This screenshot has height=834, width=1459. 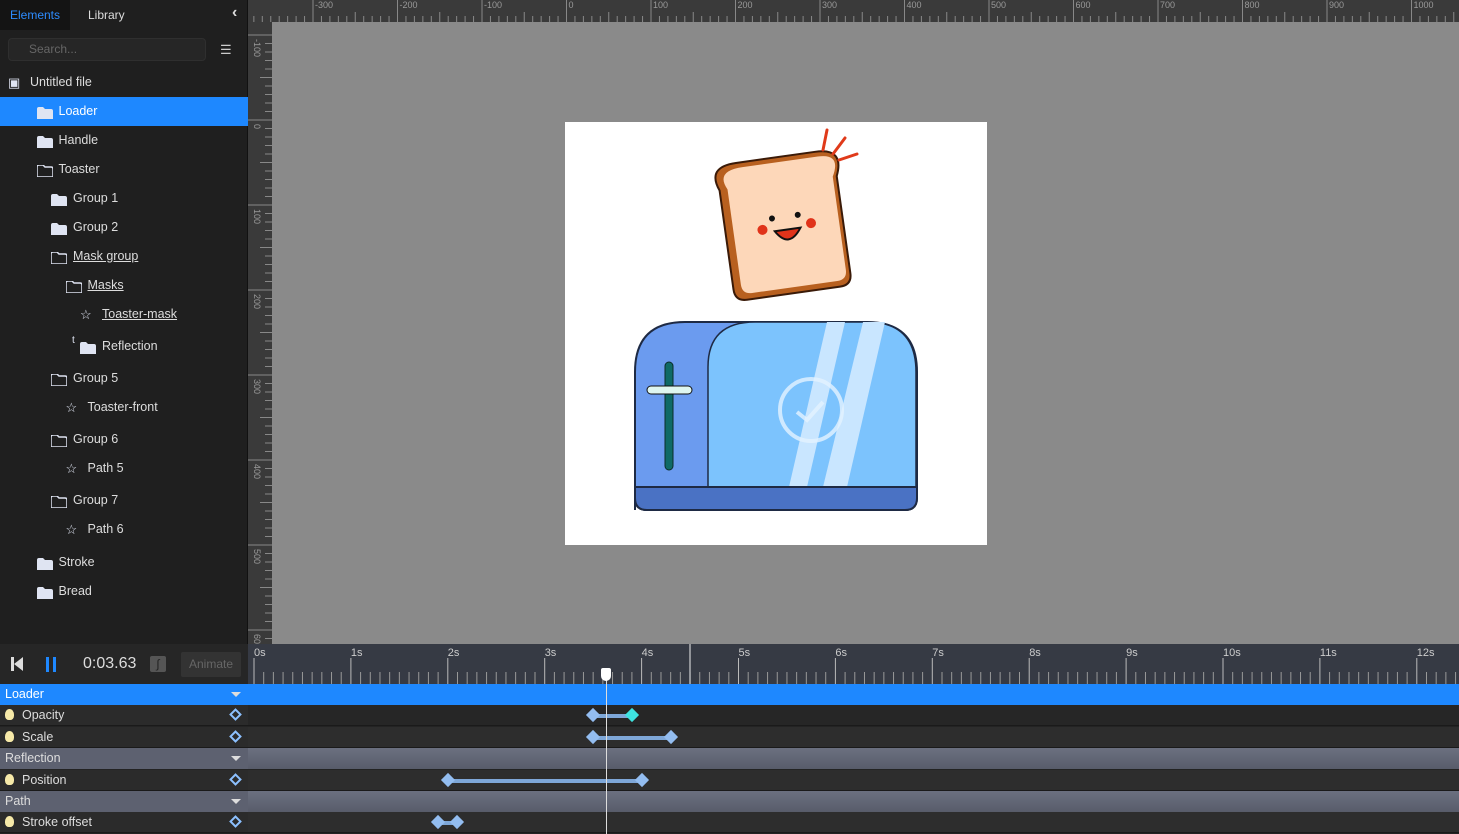 I want to click on track-name: Position, so click(x=124, y=780).